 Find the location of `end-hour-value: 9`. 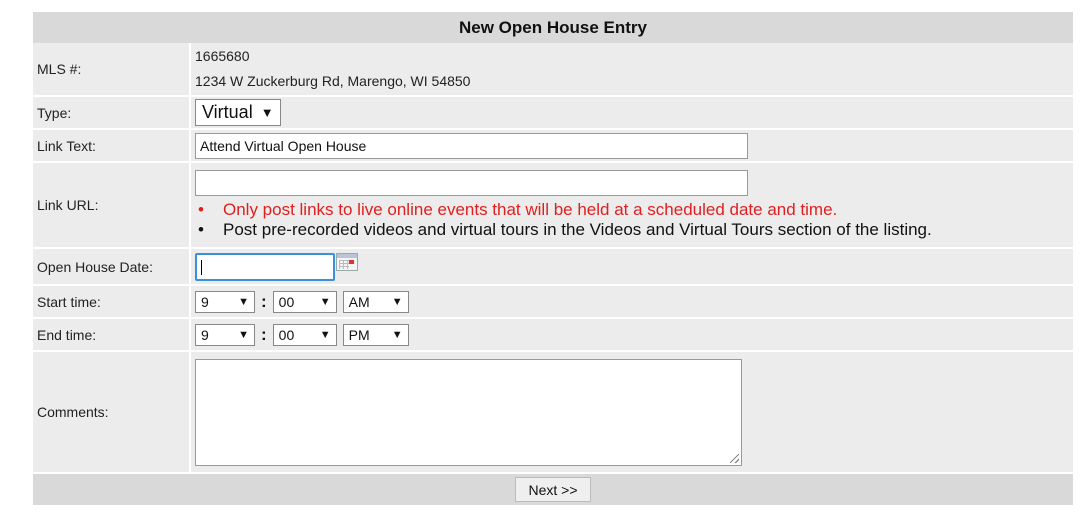

end-hour-value: 9 is located at coordinates (205, 334).